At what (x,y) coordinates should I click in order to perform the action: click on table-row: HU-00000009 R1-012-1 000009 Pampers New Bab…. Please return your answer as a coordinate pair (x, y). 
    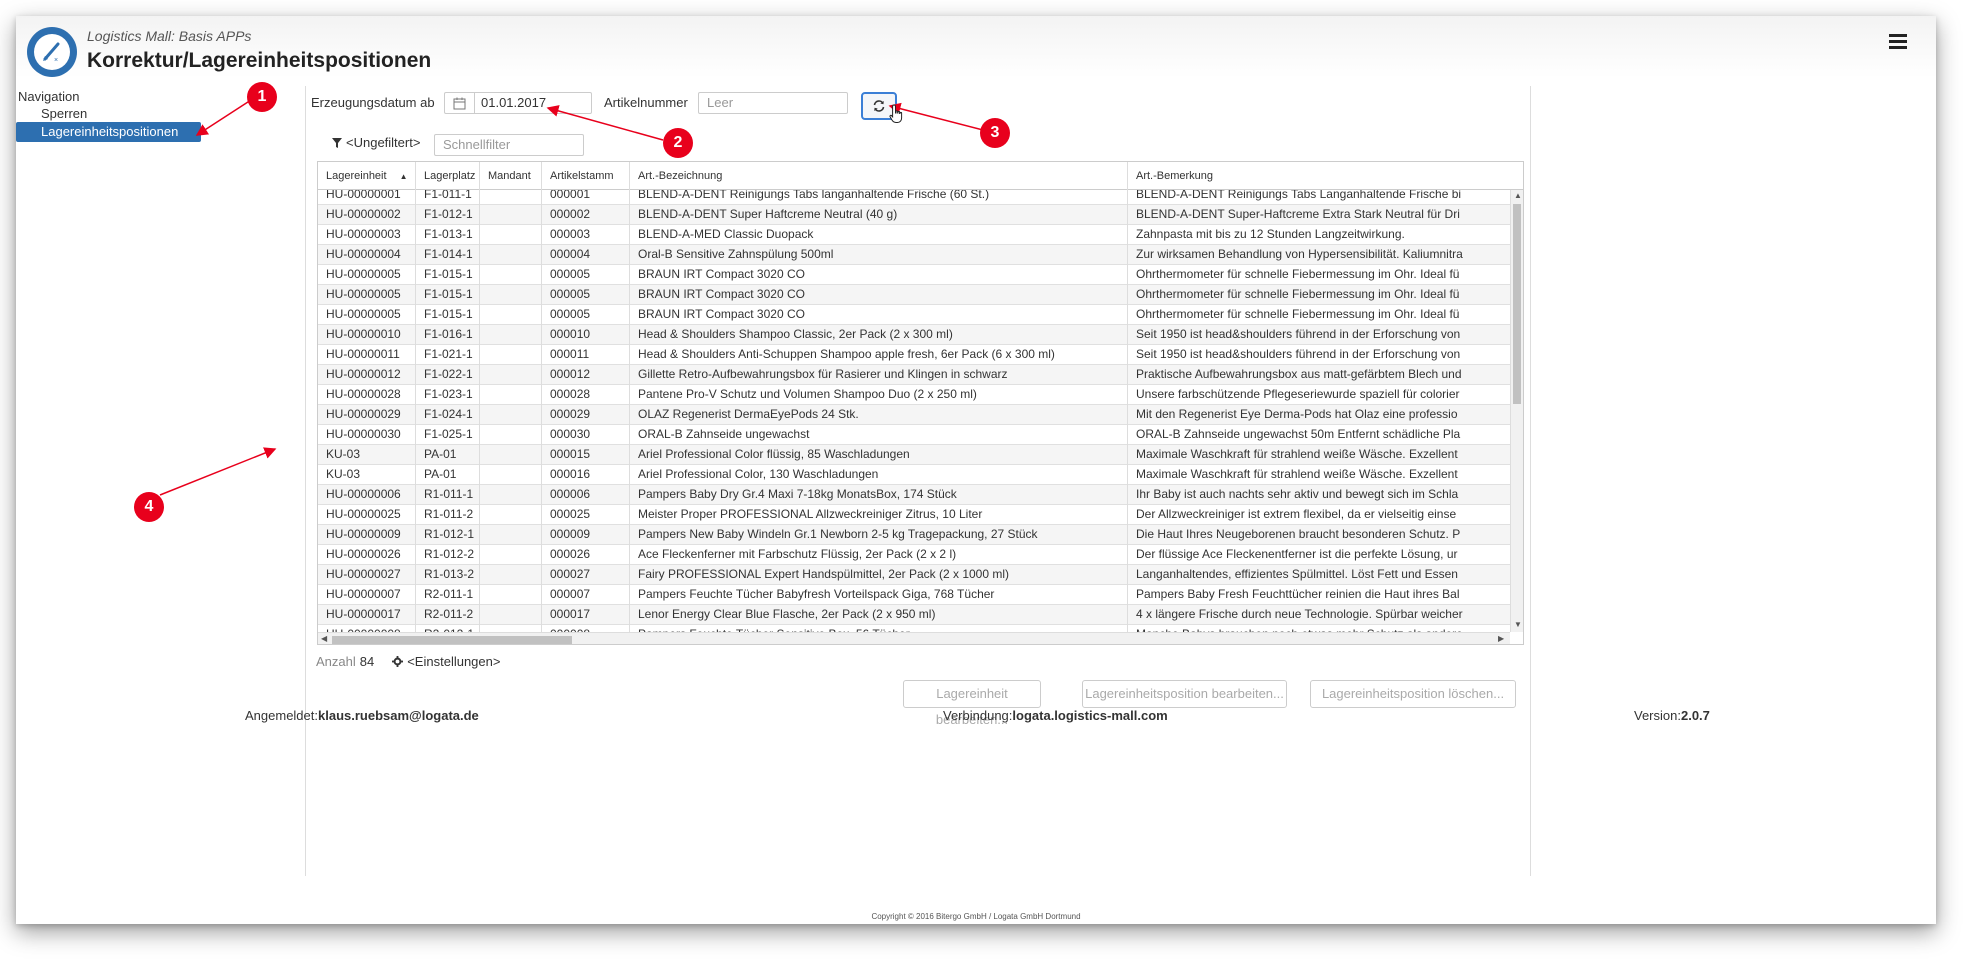
    Looking at the image, I should click on (914, 535).